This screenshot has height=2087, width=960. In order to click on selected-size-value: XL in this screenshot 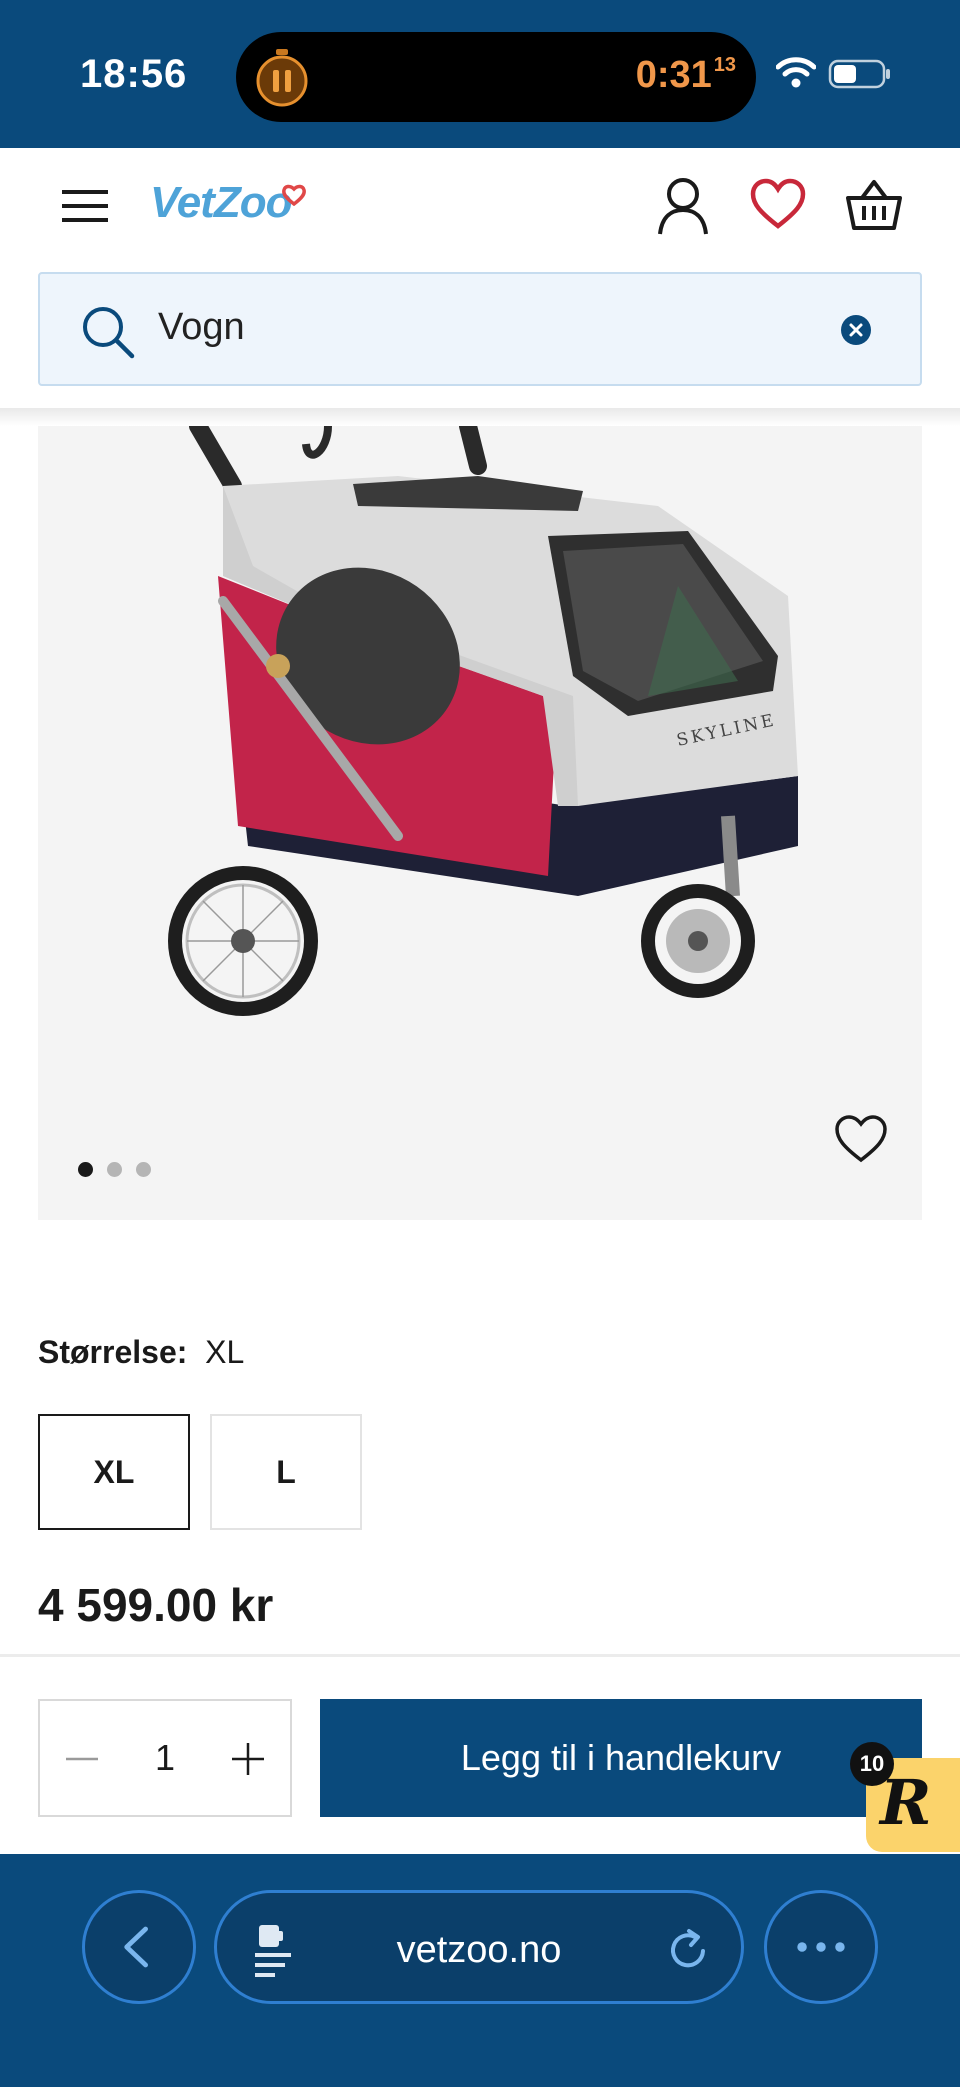, I will do `click(225, 1352)`.